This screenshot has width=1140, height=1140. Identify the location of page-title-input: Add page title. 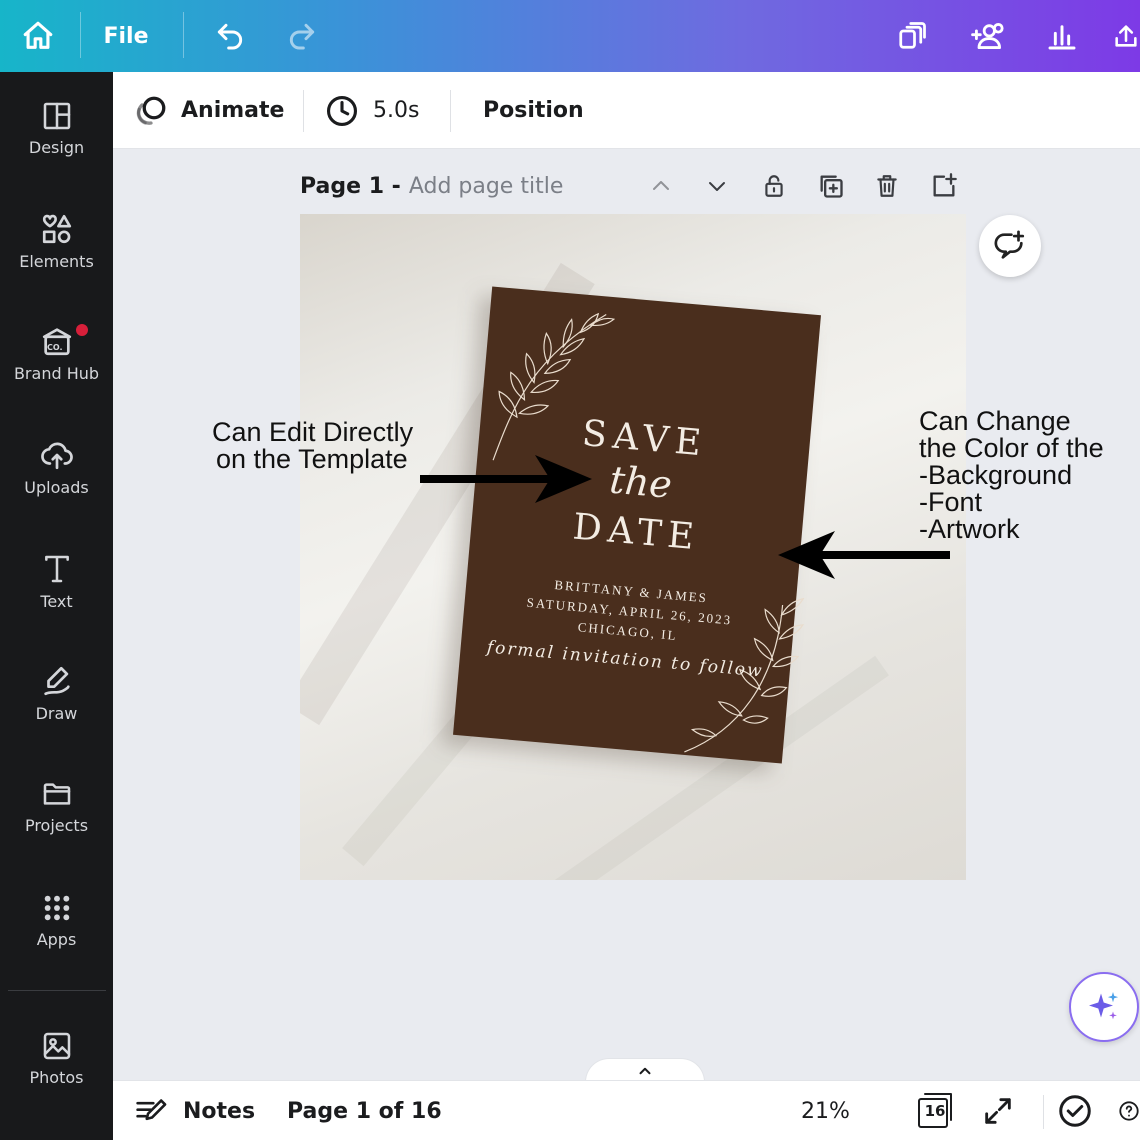
(486, 186).